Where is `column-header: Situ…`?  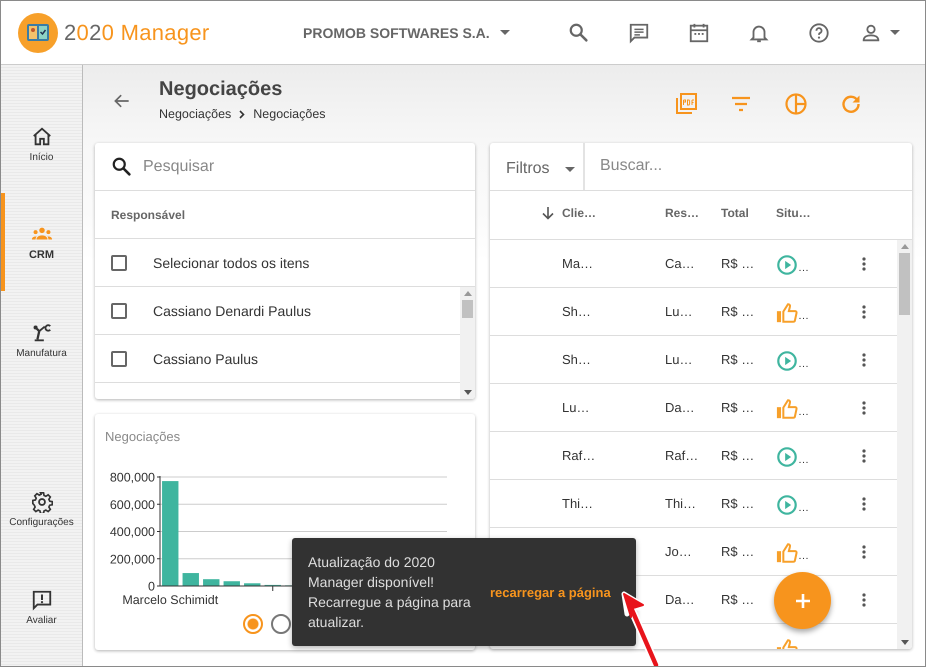
column-header: Situ… is located at coordinates (793, 213).